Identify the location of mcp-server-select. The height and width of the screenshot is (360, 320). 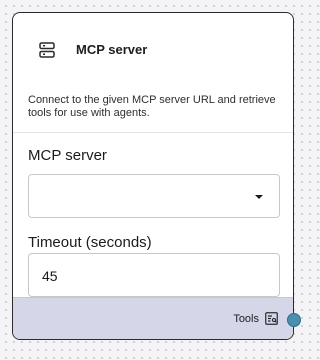
(154, 196).